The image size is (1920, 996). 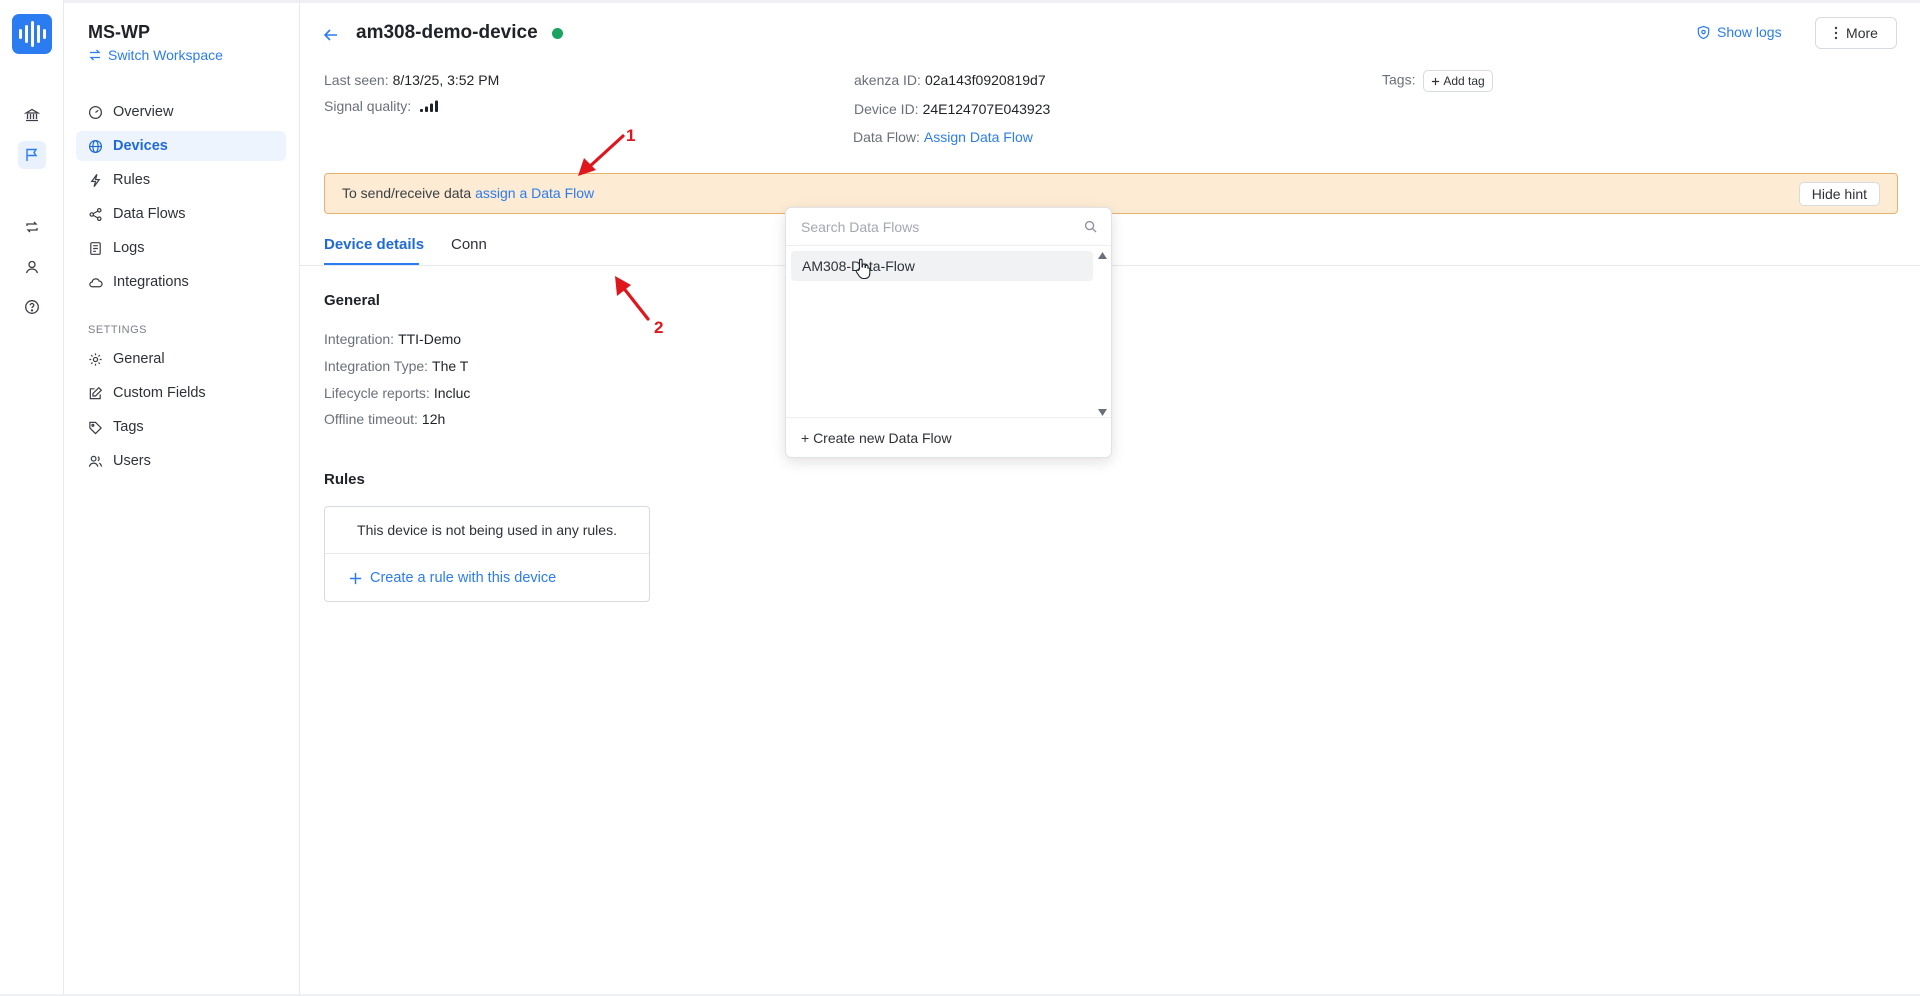 I want to click on app-logo, so click(x=32, y=34).